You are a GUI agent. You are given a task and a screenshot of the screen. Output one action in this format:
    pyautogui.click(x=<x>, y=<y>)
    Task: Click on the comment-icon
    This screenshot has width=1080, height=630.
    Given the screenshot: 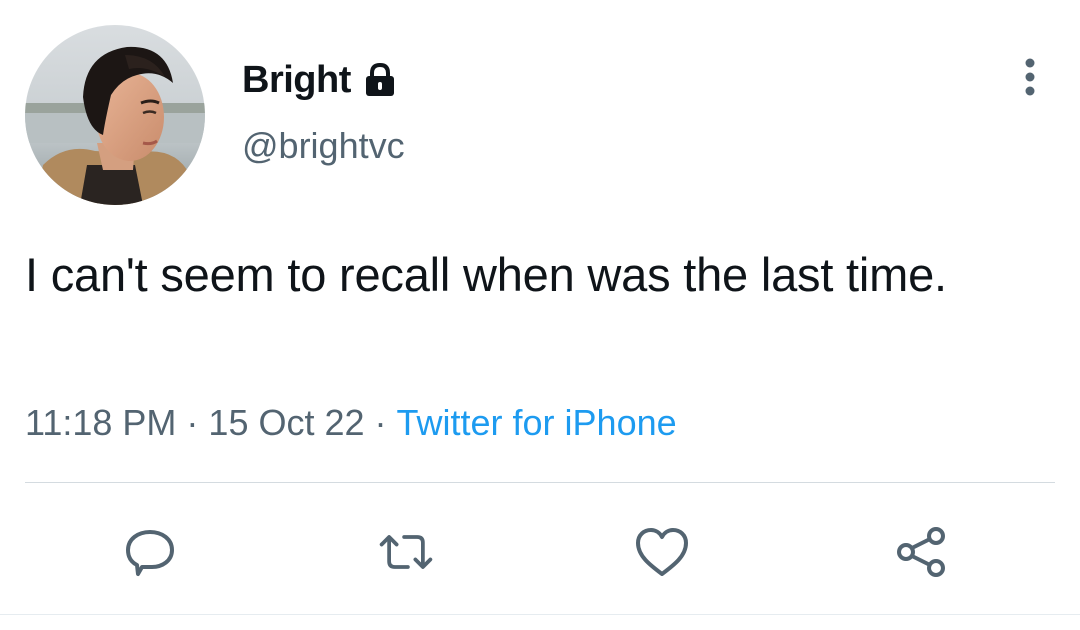 What is the action you would take?
    pyautogui.click(x=150, y=553)
    